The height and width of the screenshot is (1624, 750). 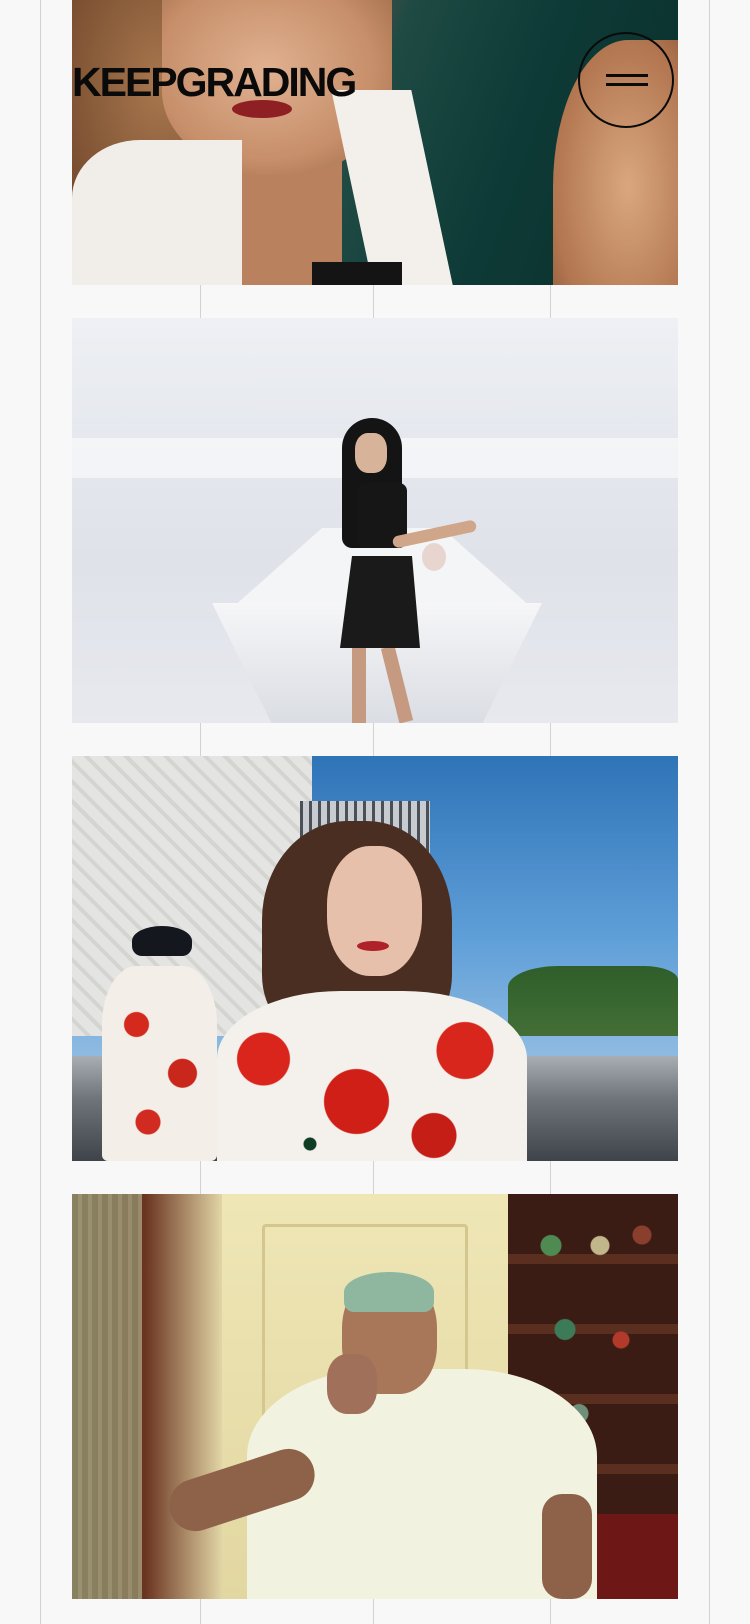 I want to click on grid-line-left, so click(x=40, y=812).